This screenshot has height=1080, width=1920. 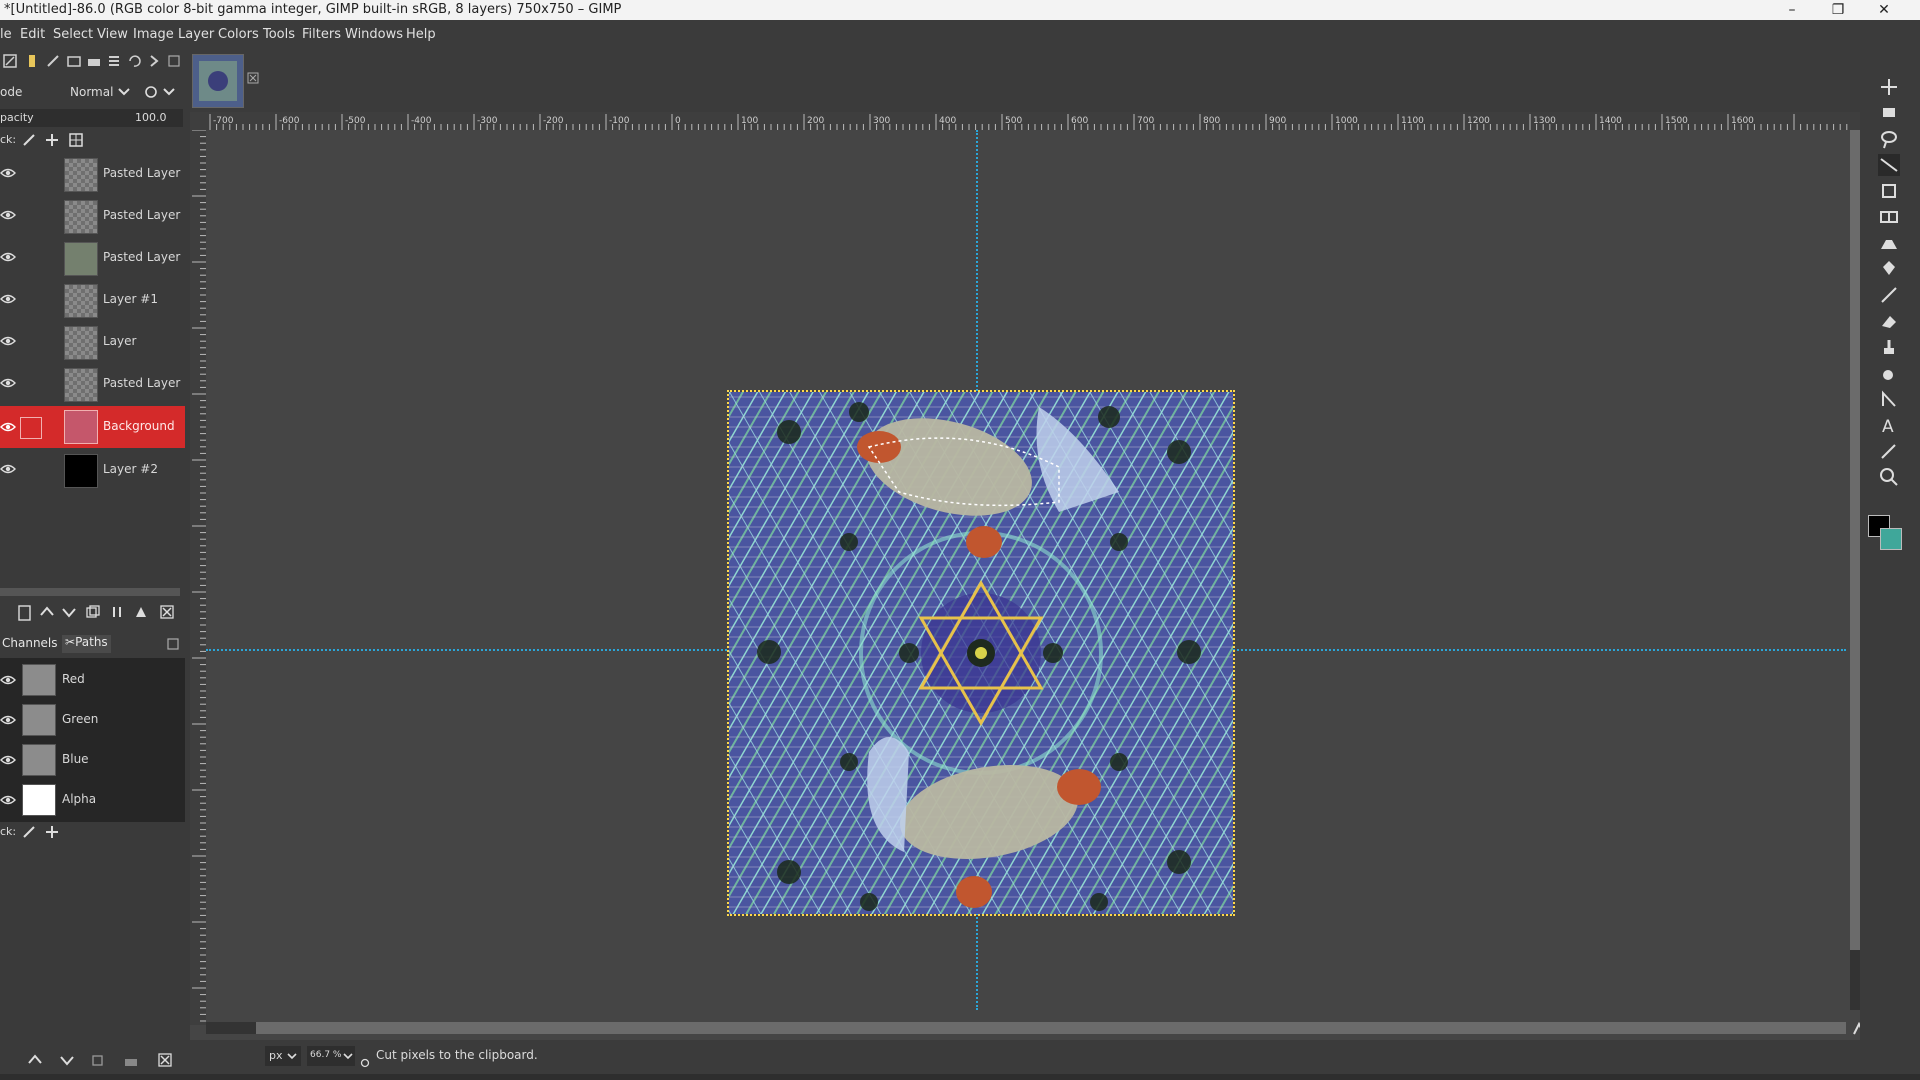 What do you see at coordinates (1889, 425) in the screenshot?
I see `text-tool-icon: A` at bounding box center [1889, 425].